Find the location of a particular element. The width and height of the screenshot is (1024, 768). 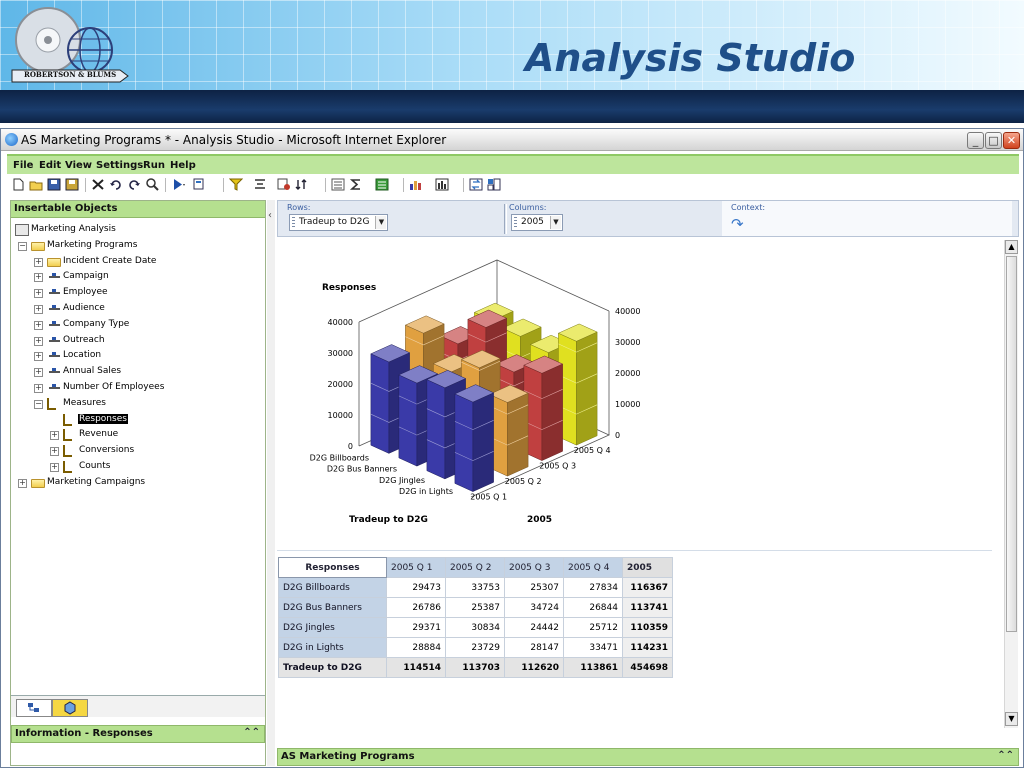

row-total-cell: 110359 is located at coordinates (647, 627).